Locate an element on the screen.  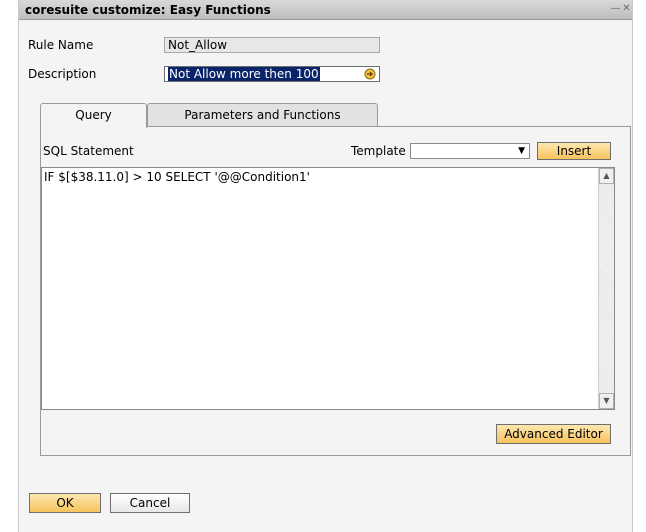
dropdown-arrow-icon: ▼ is located at coordinates (521, 151).